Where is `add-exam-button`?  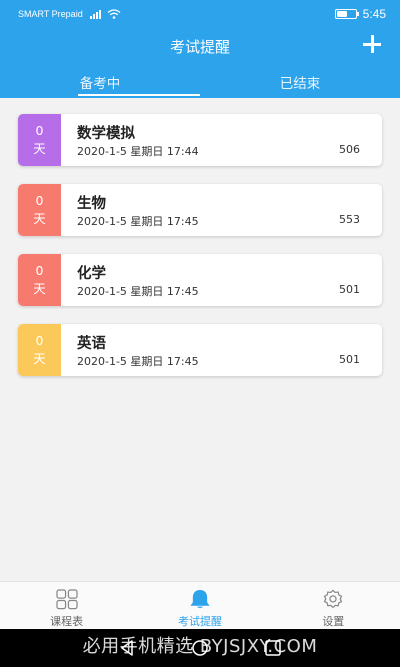 add-exam-button is located at coordinates (372, 44).